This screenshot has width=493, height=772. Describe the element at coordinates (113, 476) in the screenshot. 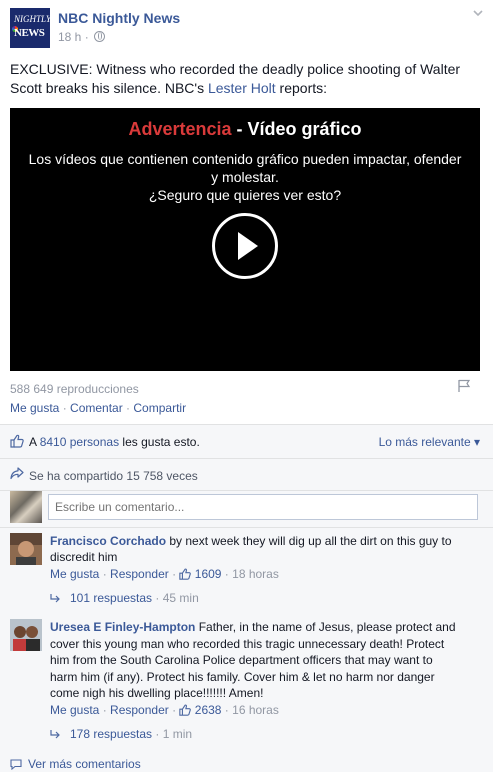

I see `share-count-link: Se ha compartido 15 758 veces` at that location.